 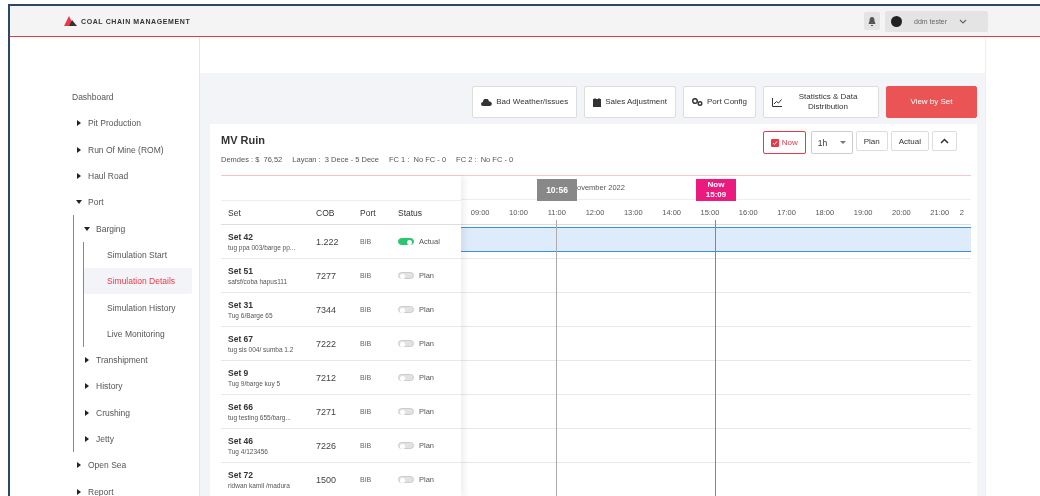 I want to click on column-header: Set, so click(x=234, y=212).